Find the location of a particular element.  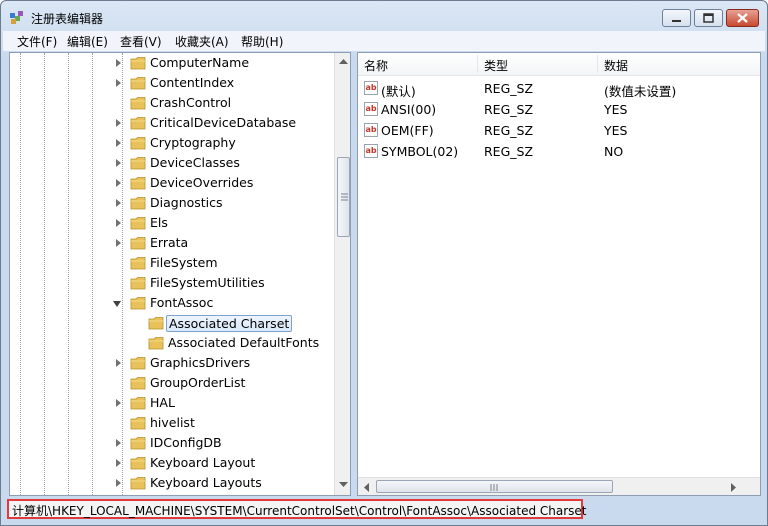

maximize-icon is located at coordinates (708, 18).